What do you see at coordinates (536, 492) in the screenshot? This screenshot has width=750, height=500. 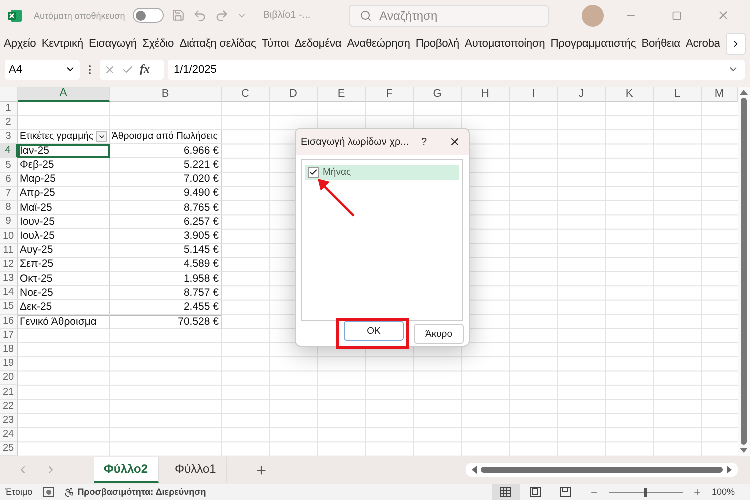 I see `page-layout-icon` at bounding box center [536, 492].